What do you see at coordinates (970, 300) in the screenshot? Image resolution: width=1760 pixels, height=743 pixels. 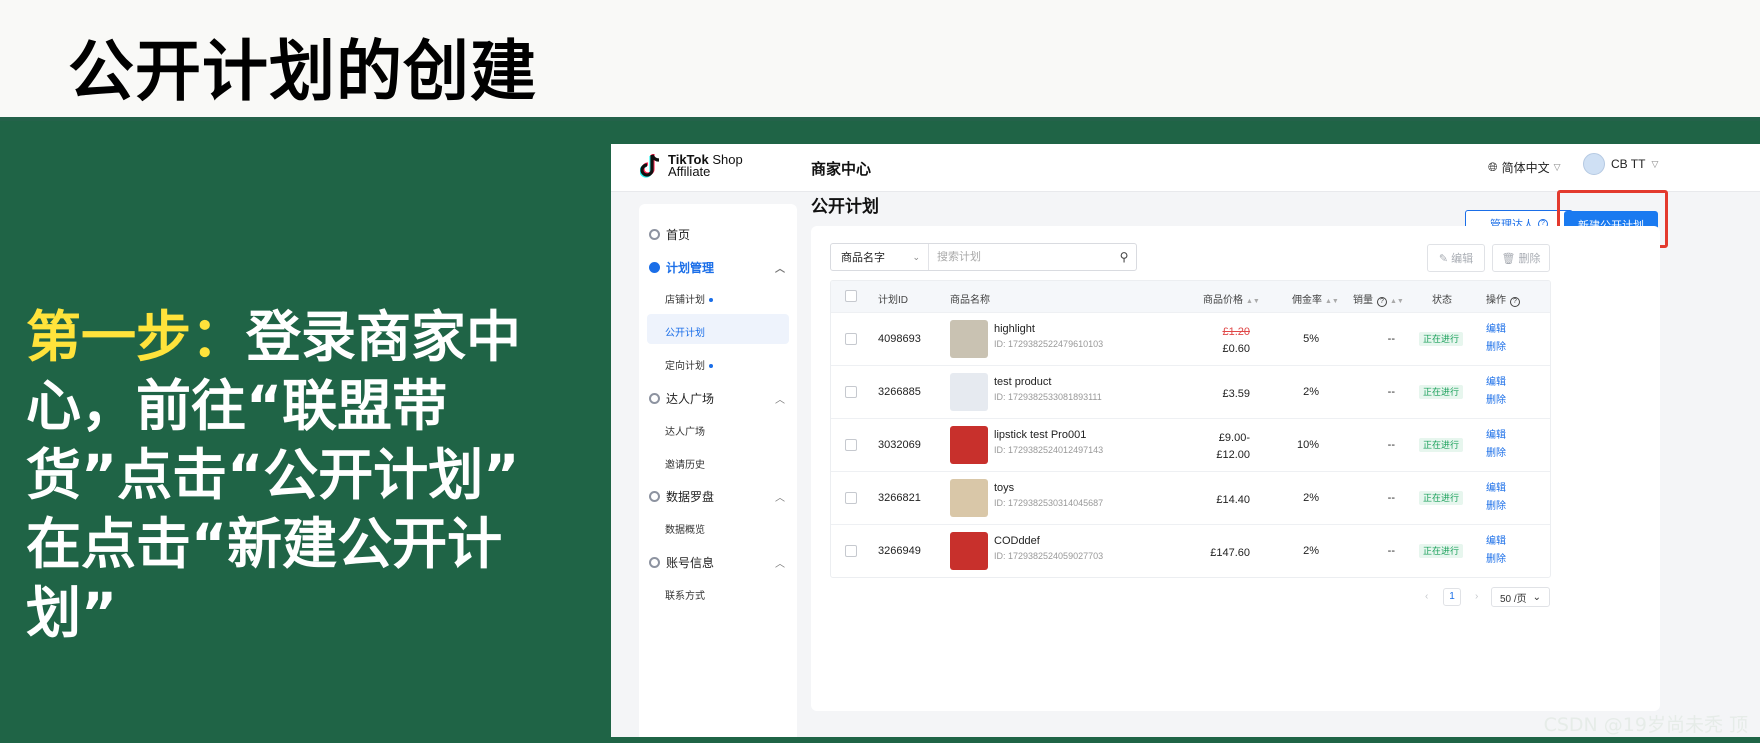 I see `col-product-name: 商品名称` at bounding box center [970, 300].